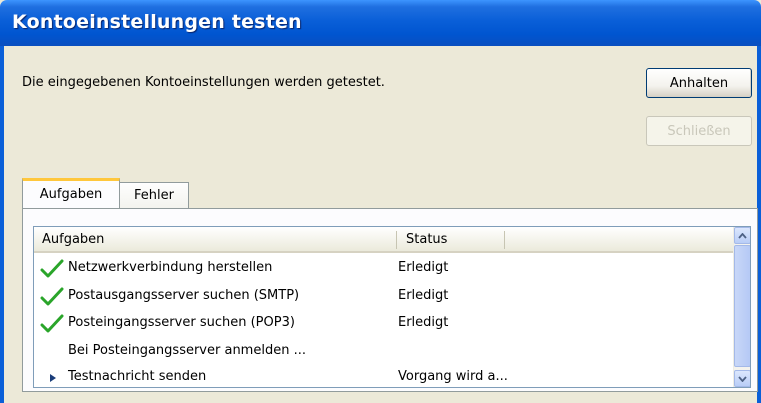 This screenshot has height=403, width=761. What do you see at coordinates (426, 239) in the screenshot?
I see `column-header-status: Status` at bounding box center [426, 239].